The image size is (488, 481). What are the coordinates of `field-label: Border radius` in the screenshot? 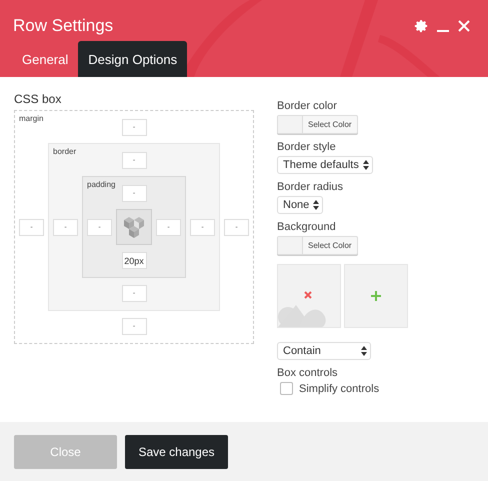 It's located at (310, 187).